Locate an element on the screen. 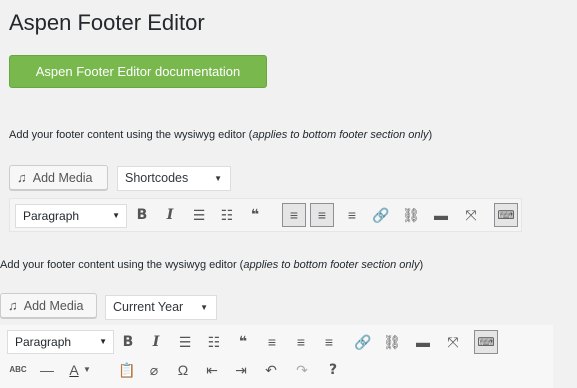  shortcodes-select: Shortcodes ▼ is located at coordinates (174, 178).